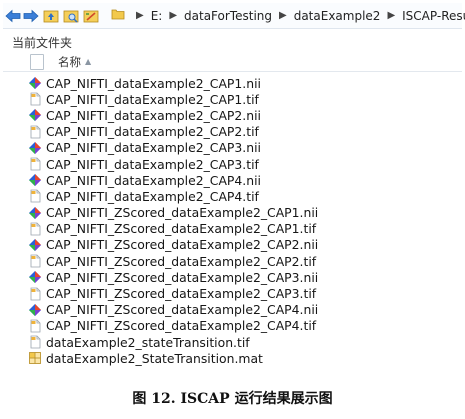  I want to click on file-name: CAP_NIFTI_ZScored_dataExample2_CAP2.nii, so click(182, 245).